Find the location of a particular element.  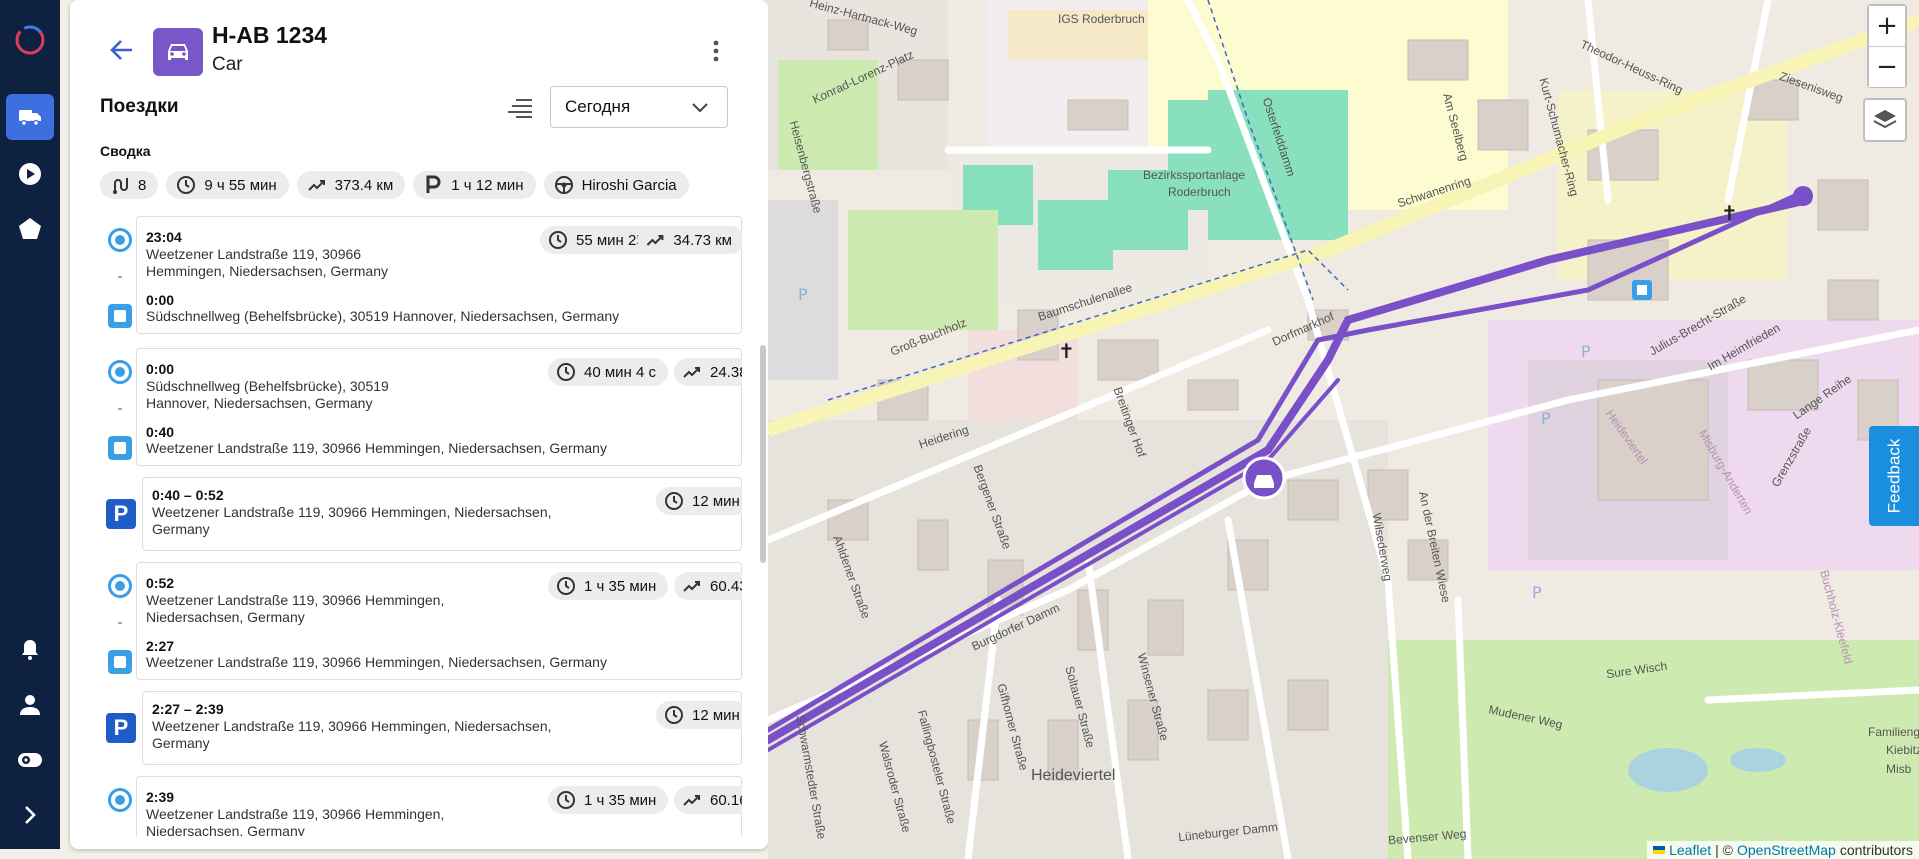

trip-distance: 60.43 км is located at coordinates (726, 586).